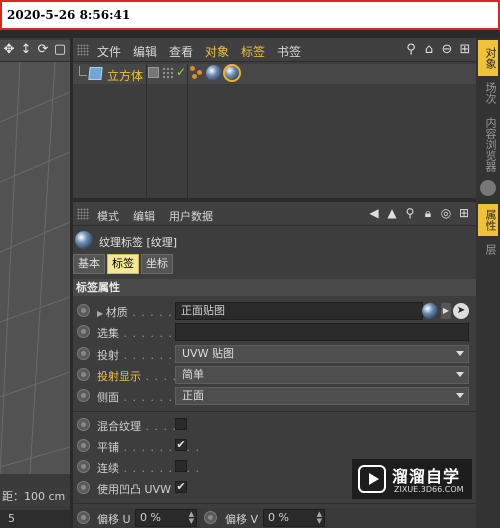  I want to click on viewport-bottom-value: 5, so click(35, 519).